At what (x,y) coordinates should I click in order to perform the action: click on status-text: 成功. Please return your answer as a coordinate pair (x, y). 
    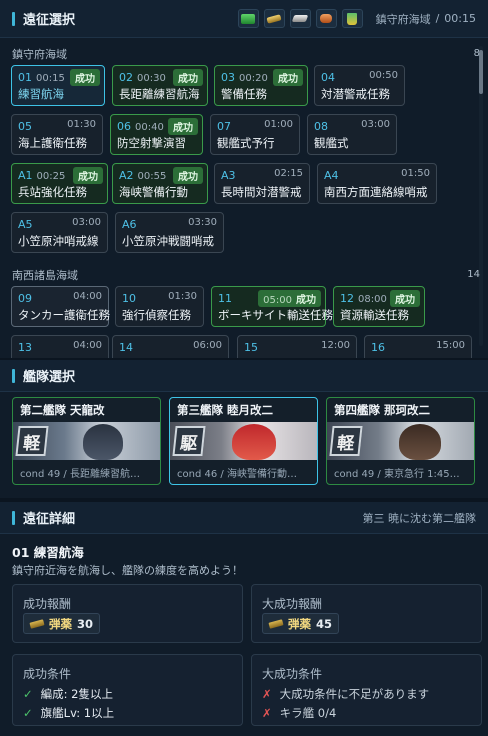
    Looking at the image, I should click on (306, 300).